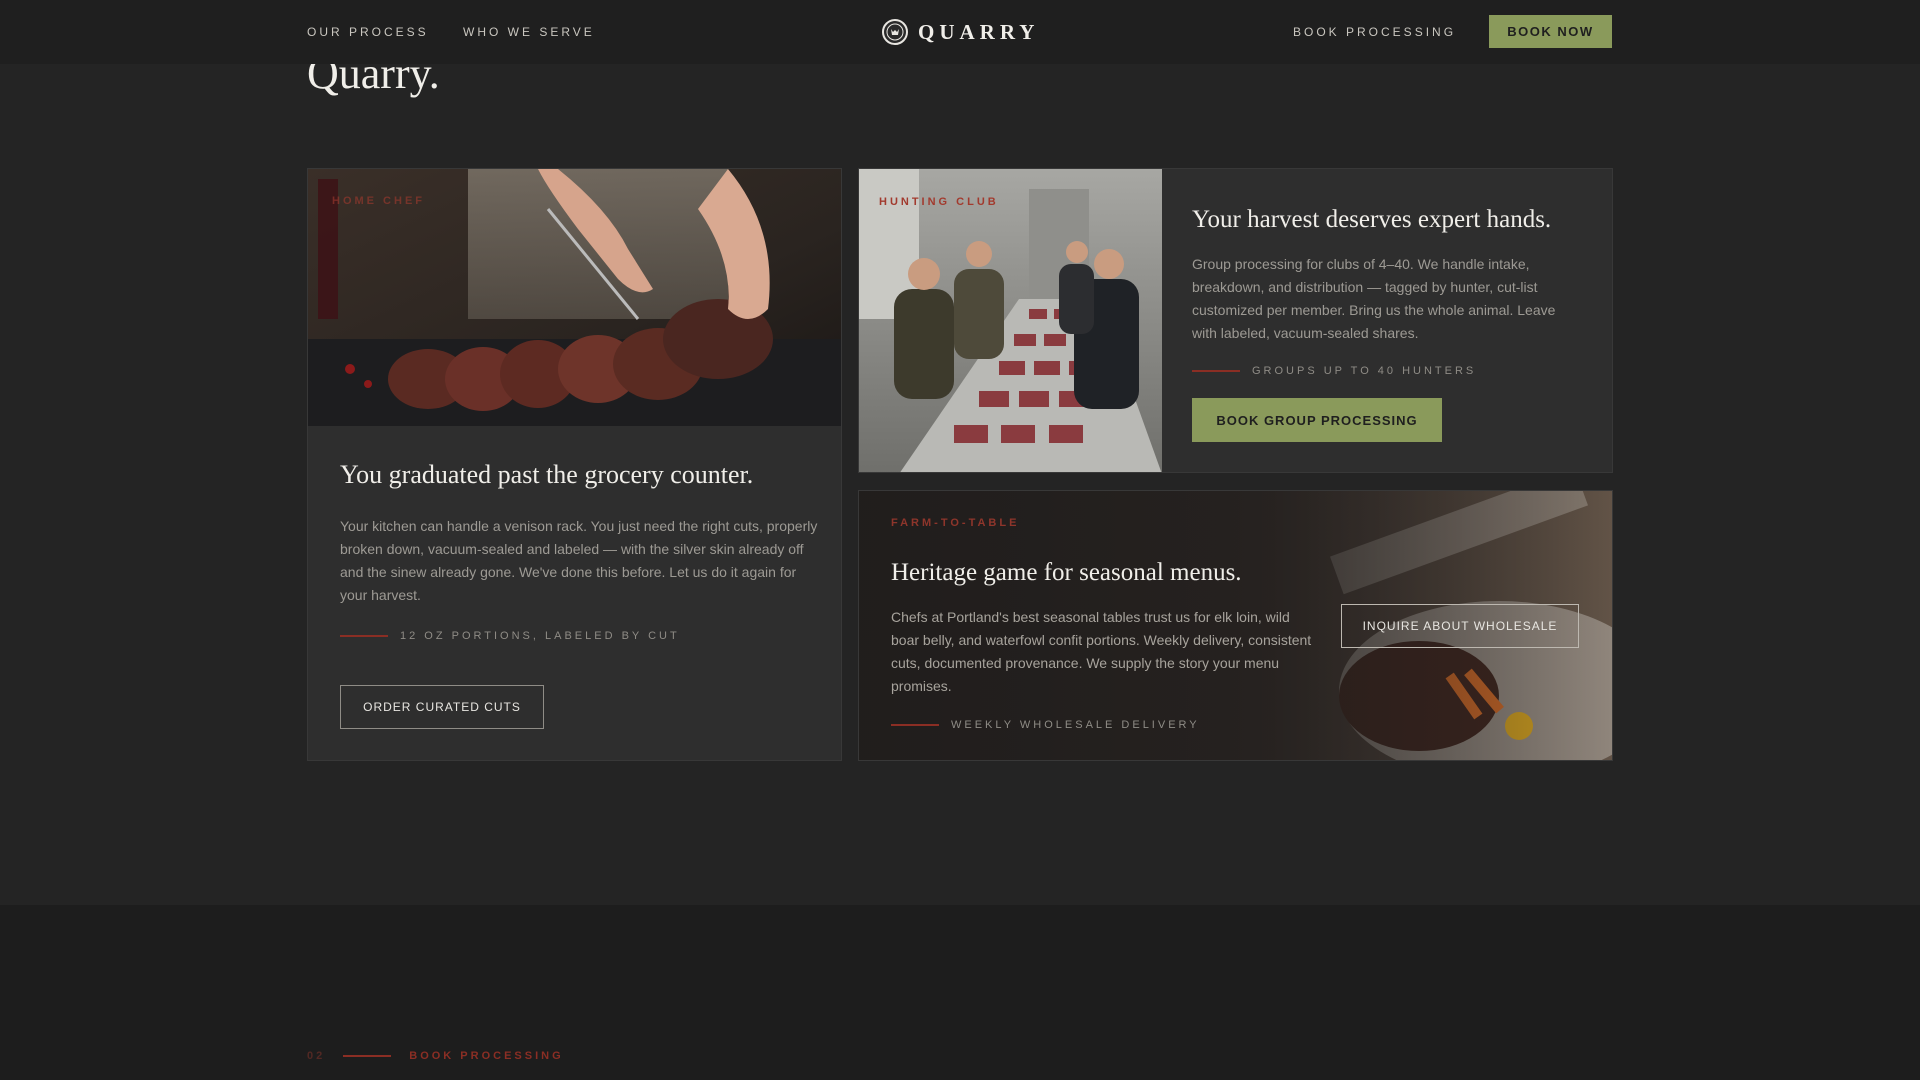 The image size is (1920, 1080). I want to click on brand-name: QUARRY, so click(979, 31).